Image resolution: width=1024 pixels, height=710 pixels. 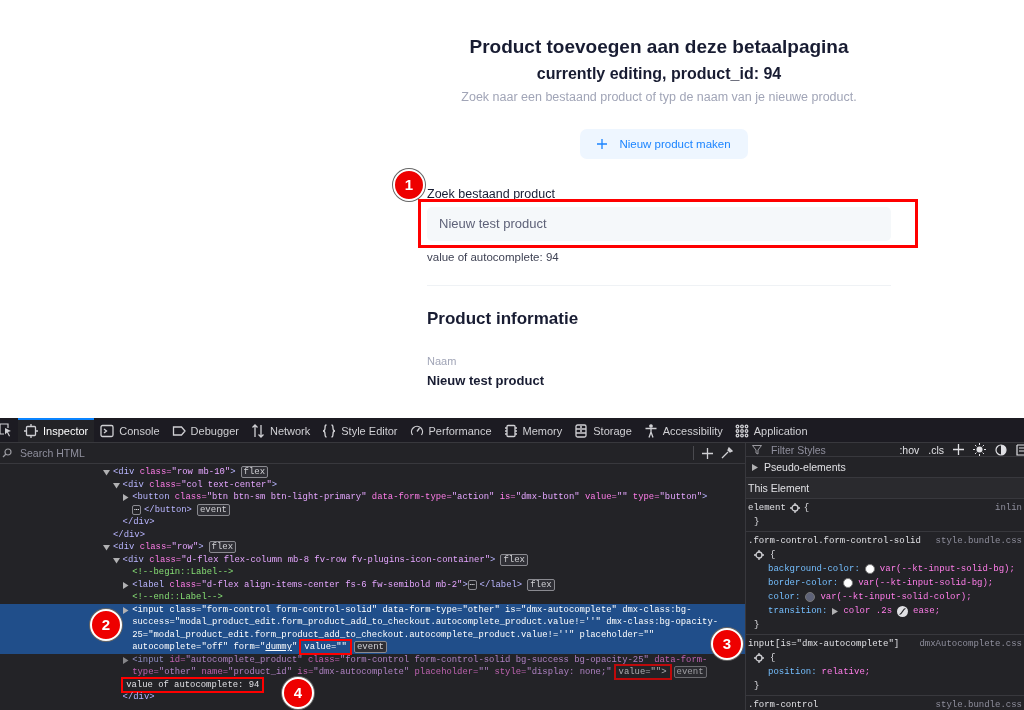 What do you see at coordinates (896, 597) in the screenshot?
I see `css-value: var(--kt-input-solid-color);` at bounding box center [896, 597].